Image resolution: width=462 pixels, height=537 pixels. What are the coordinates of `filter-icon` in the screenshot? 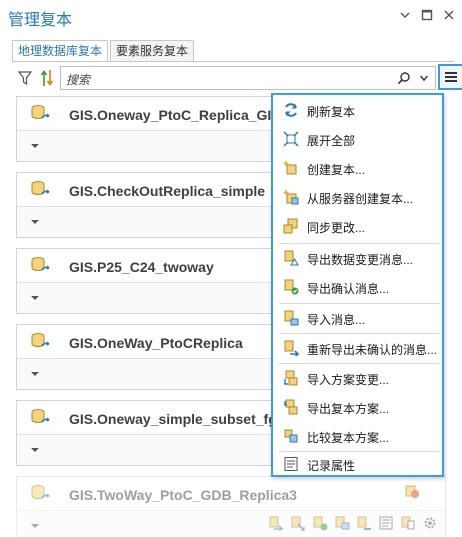 It's located at (25, 78).